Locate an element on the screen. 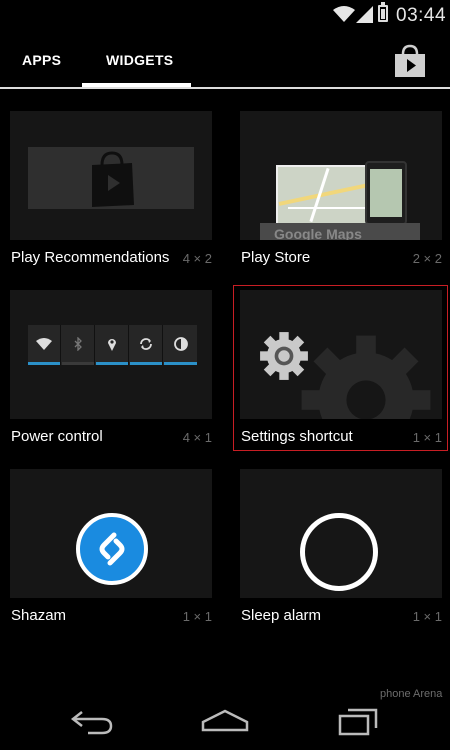  map-screenshot is located at coordinates (326, 195).